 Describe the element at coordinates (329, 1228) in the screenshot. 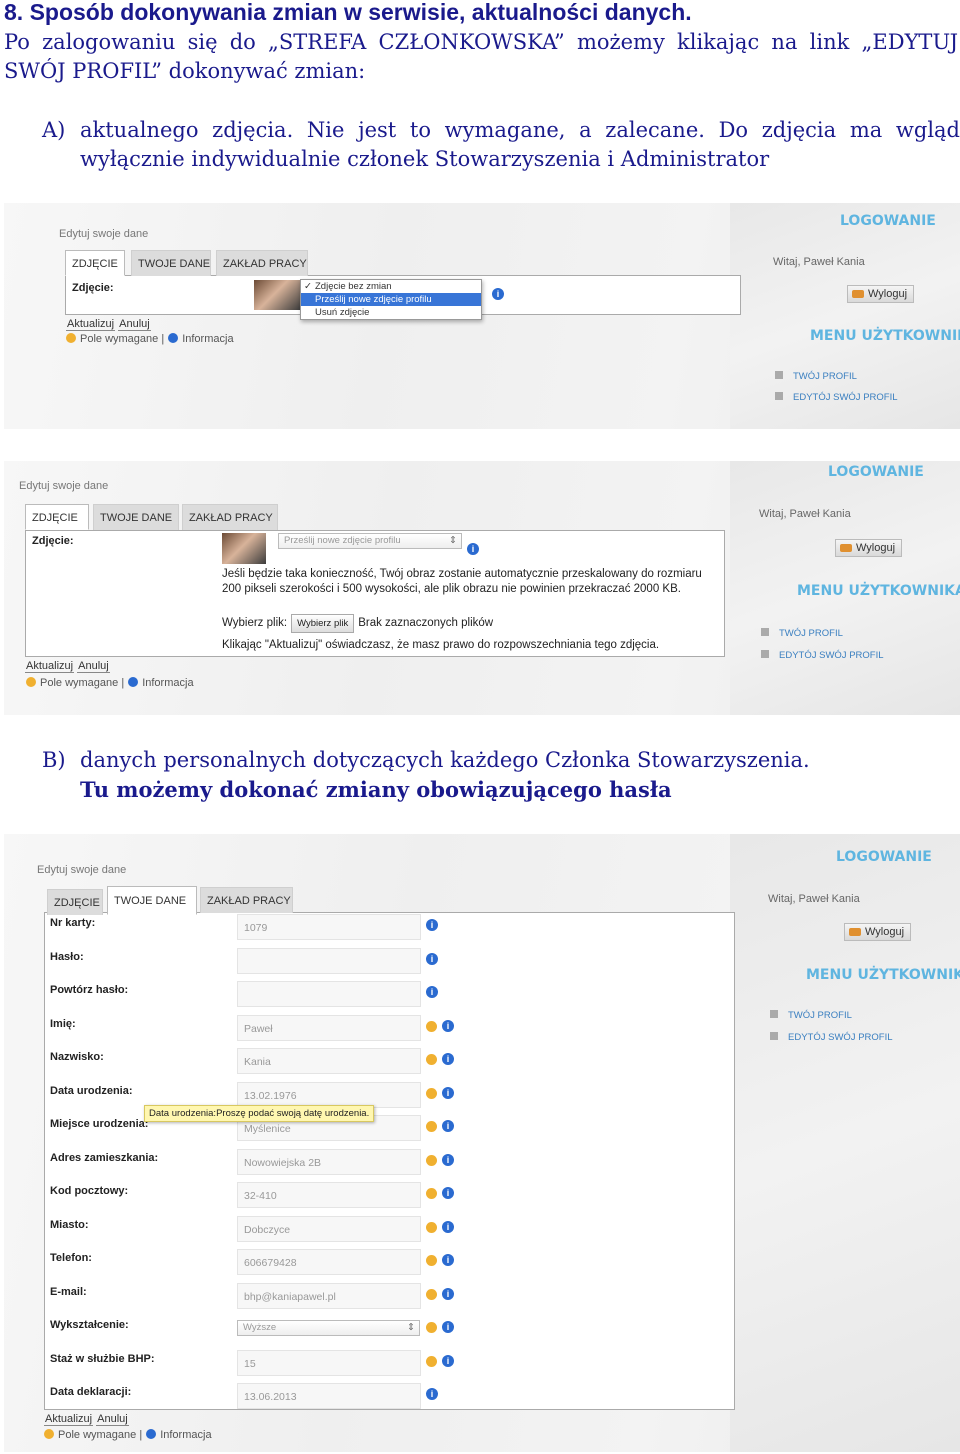

I see `field-input: Dobczyce` at that location.